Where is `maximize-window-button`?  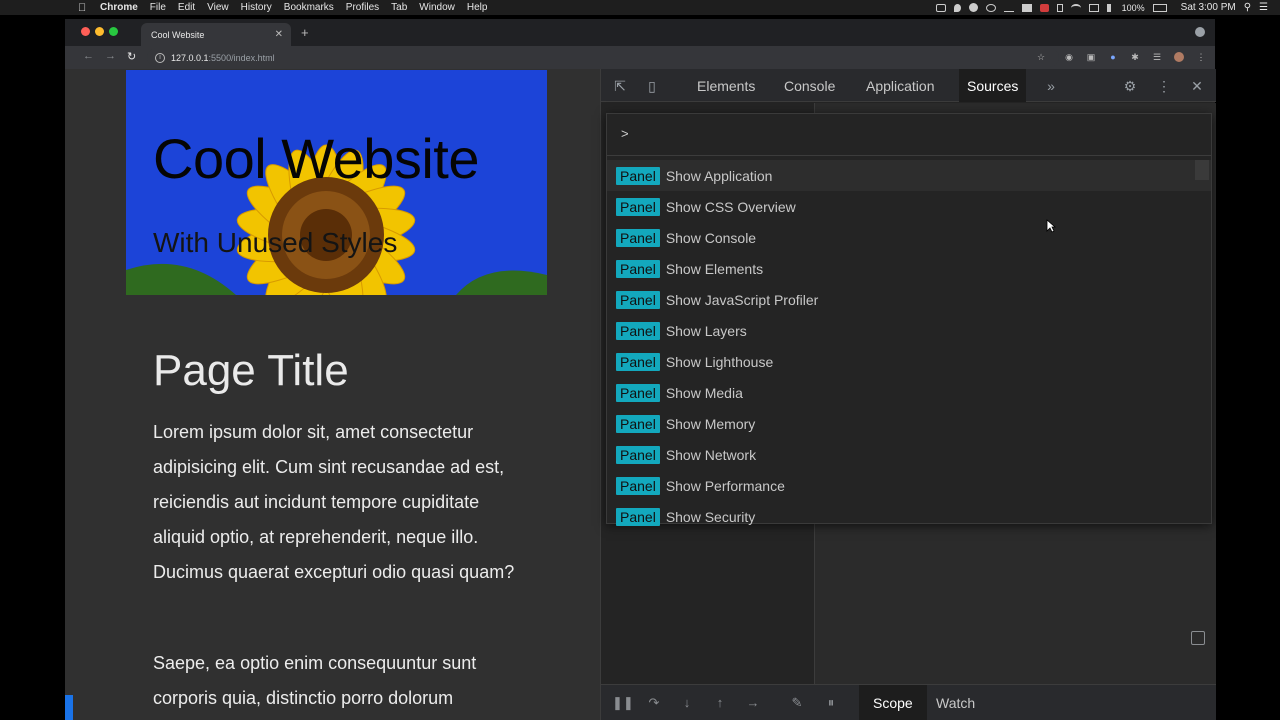 maximize-window-button is located at coordinates (113, 31).